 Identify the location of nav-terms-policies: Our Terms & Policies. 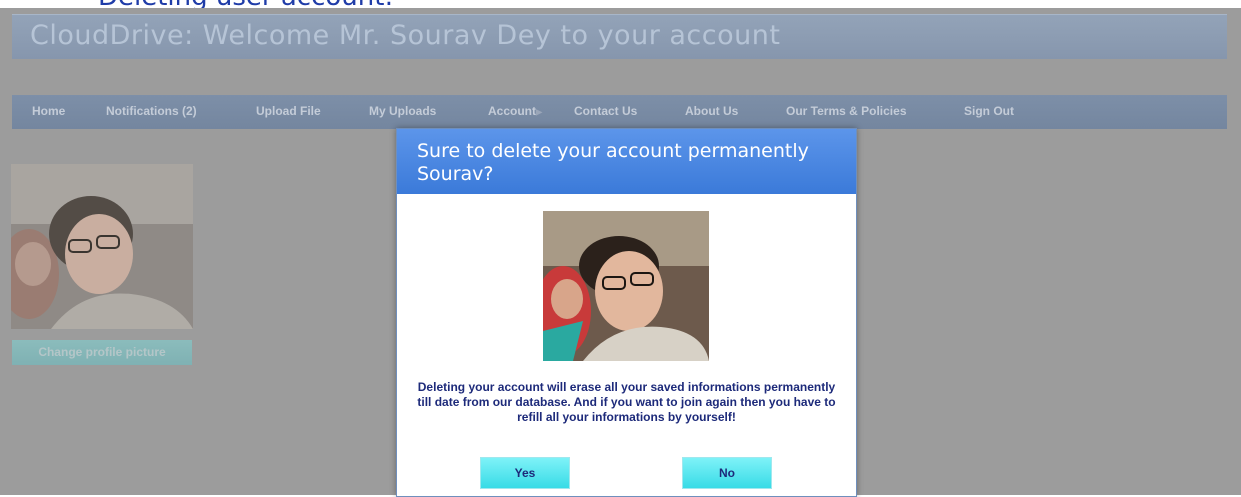
(846, 111).